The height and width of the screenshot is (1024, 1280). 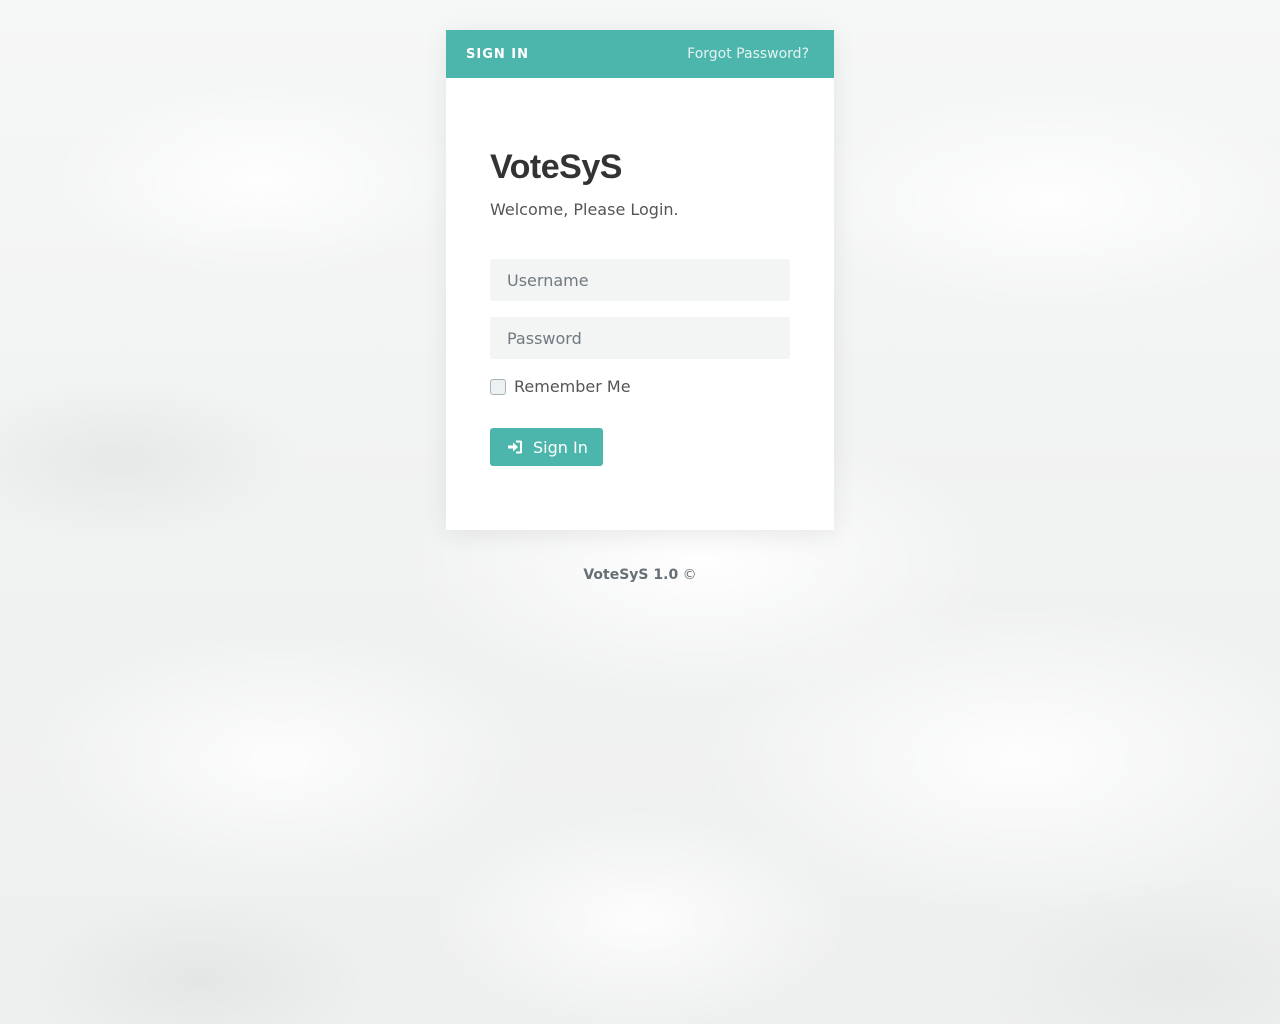 What do you see at coordinates (556, 167) in the screenshot?
I see `brand-title: VoteSyS` at bounding box center [556, 167].